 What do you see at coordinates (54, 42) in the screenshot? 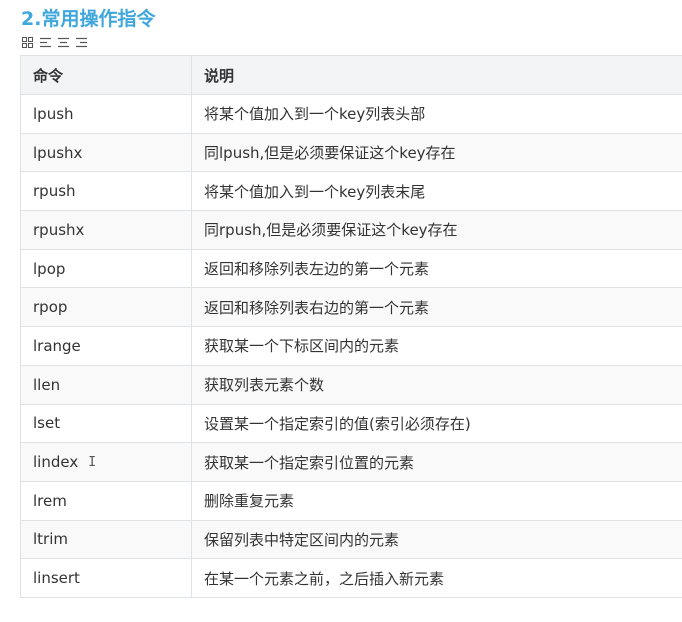
I see `table-toolbar` at bounding box center [54, 42].